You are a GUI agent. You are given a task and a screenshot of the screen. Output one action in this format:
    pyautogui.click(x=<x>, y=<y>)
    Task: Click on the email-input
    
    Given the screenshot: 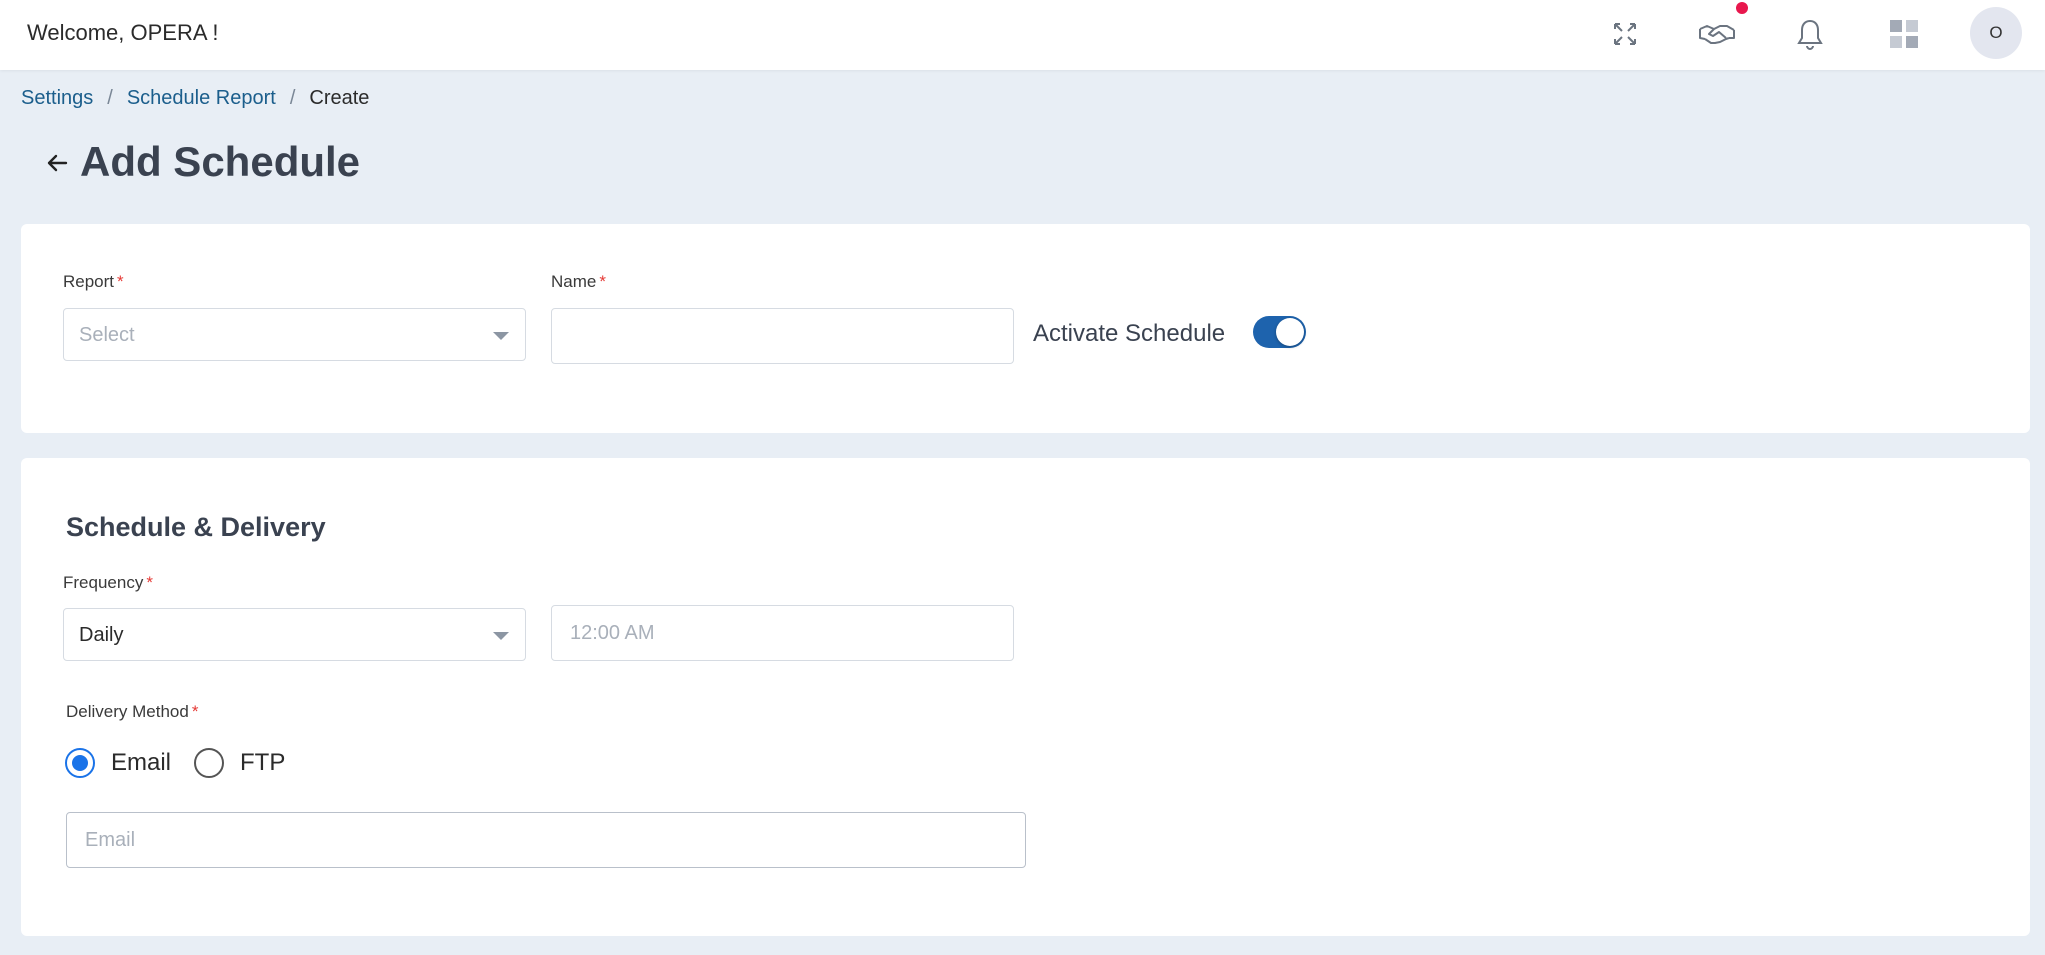 What is the action you would take?
    pyautogui.click(x=546, y=840)
    